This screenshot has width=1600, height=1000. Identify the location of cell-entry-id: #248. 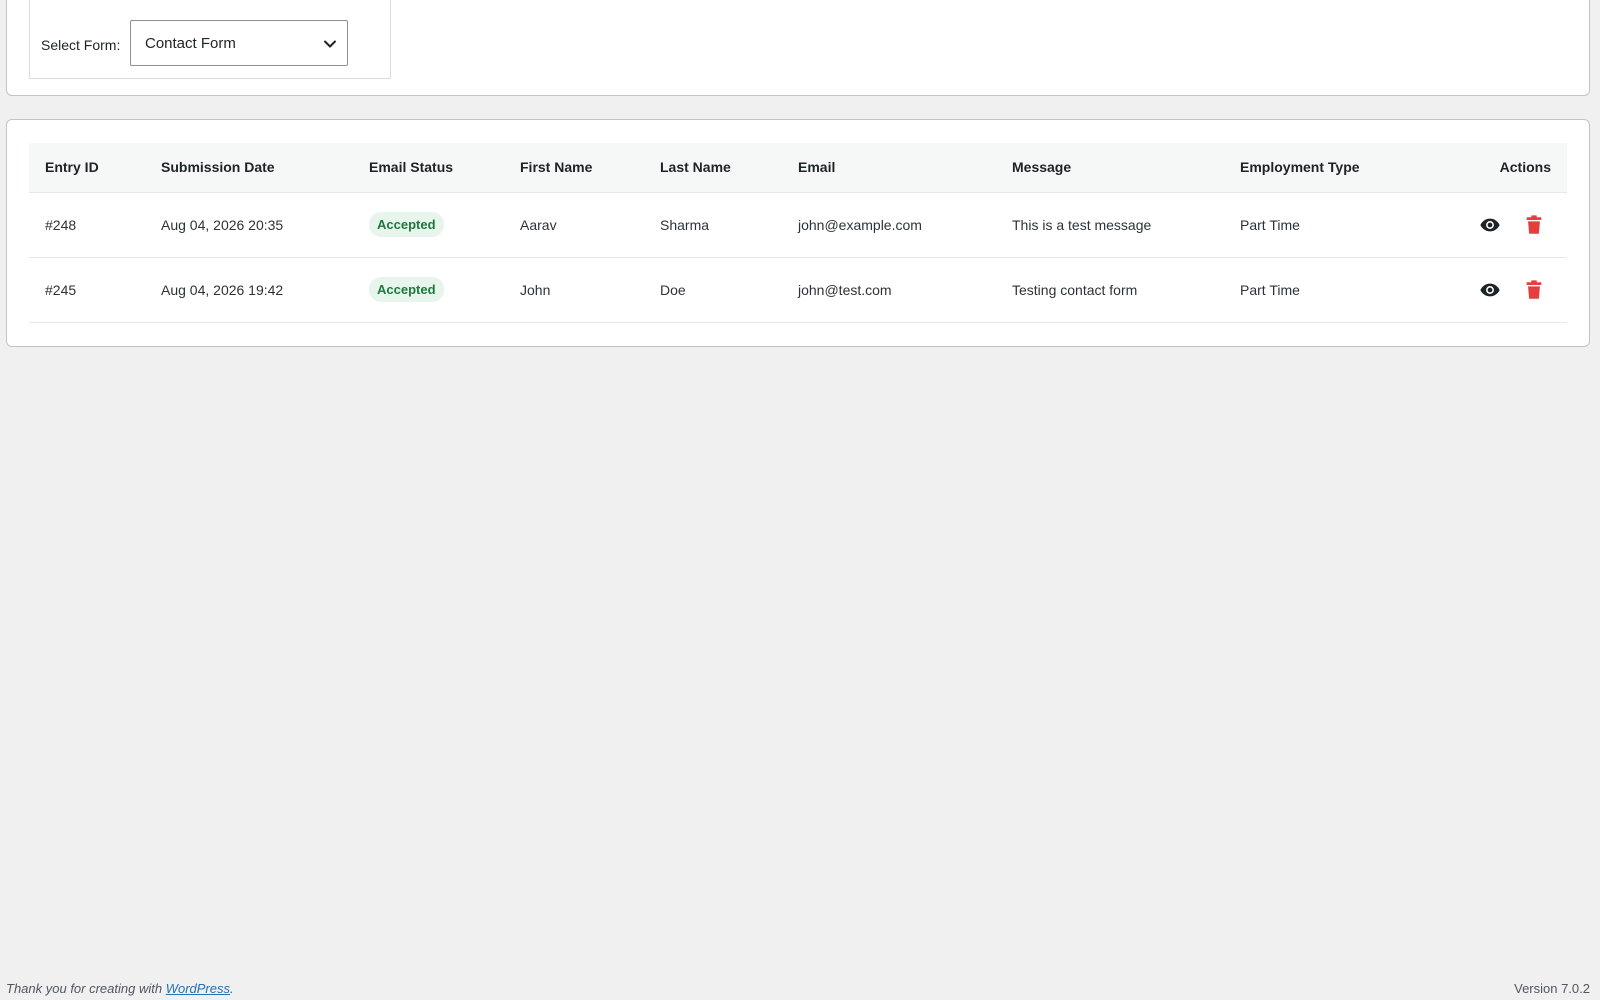
(87, 225).